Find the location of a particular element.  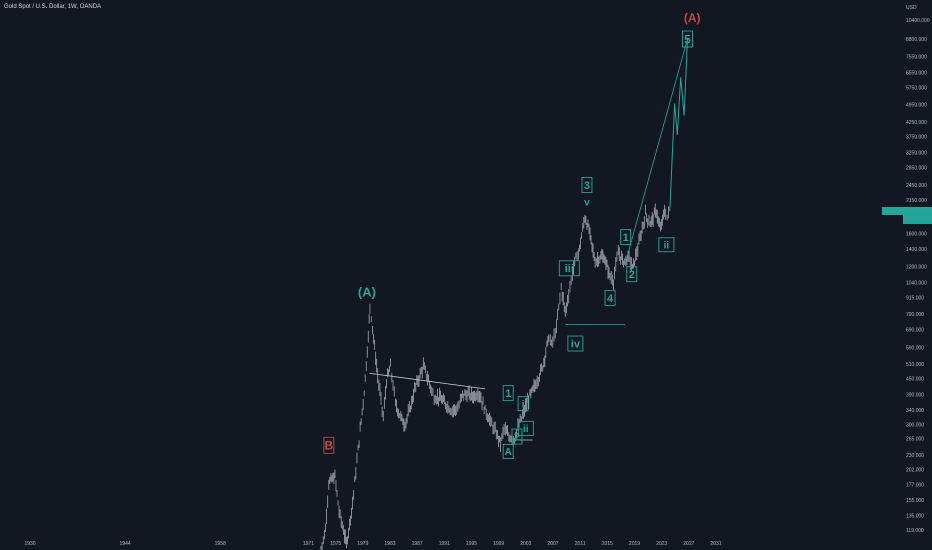

price-tag-bar is located at coordinates (907, 210).